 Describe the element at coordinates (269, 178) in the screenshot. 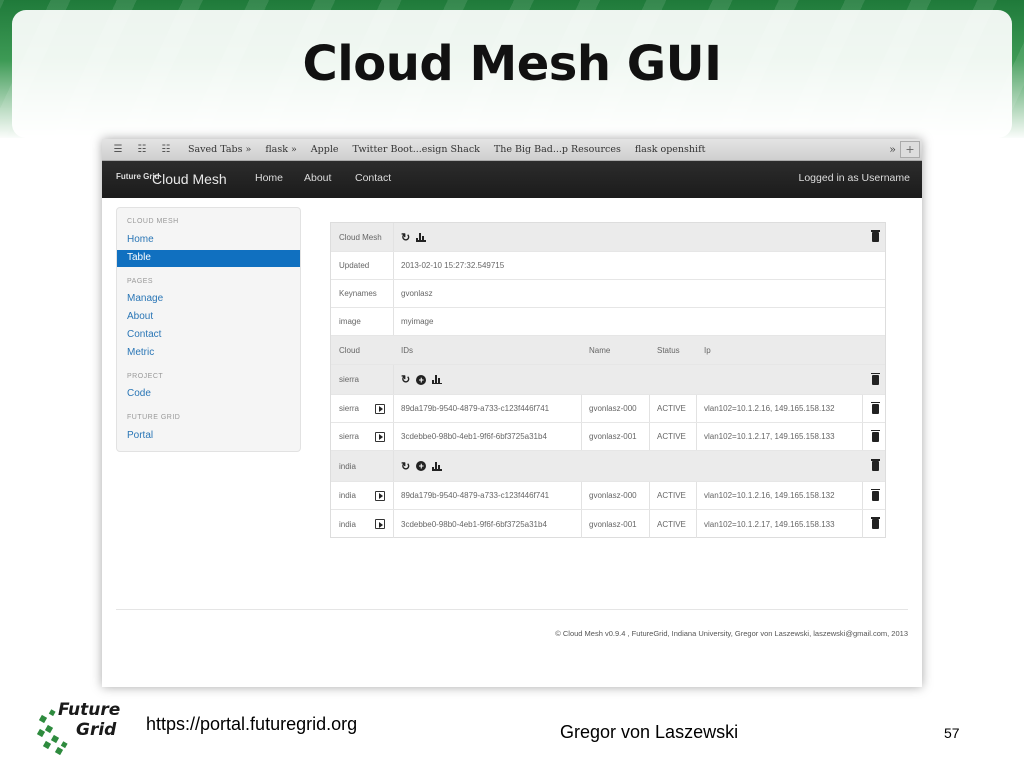

I see `nav-home: Home` at that location.